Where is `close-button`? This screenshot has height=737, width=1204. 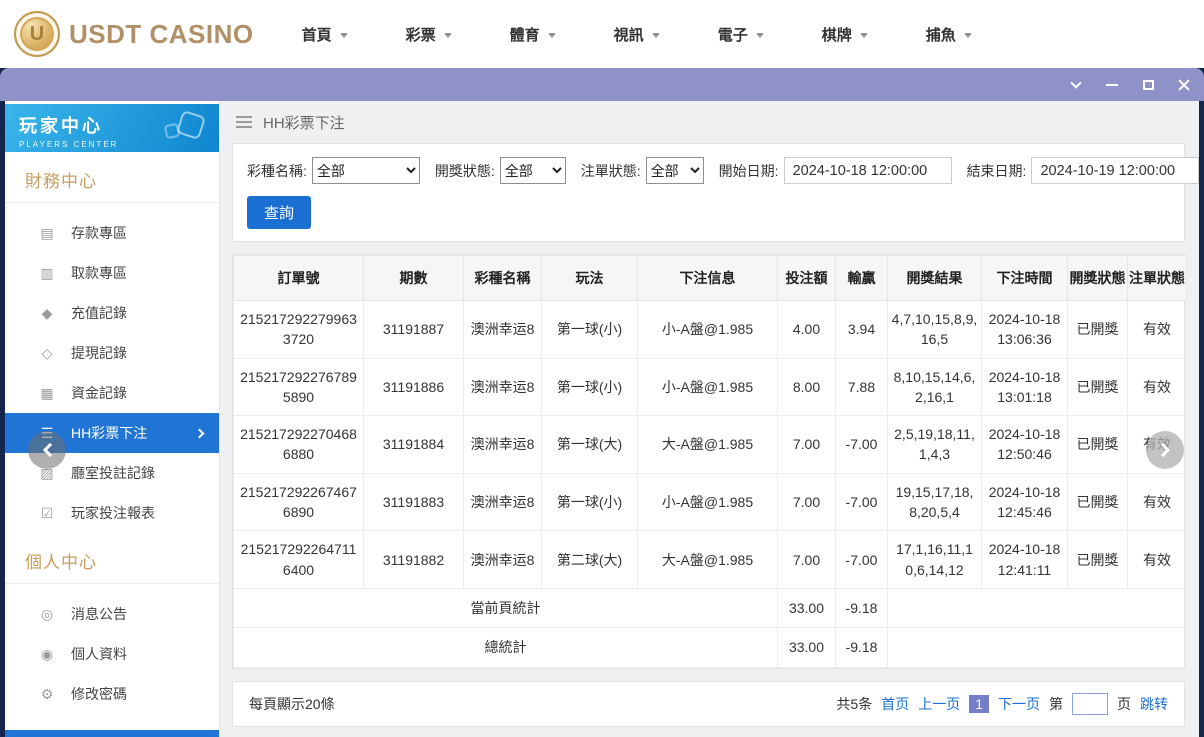 close-button is located at coordinates (1184, 85).